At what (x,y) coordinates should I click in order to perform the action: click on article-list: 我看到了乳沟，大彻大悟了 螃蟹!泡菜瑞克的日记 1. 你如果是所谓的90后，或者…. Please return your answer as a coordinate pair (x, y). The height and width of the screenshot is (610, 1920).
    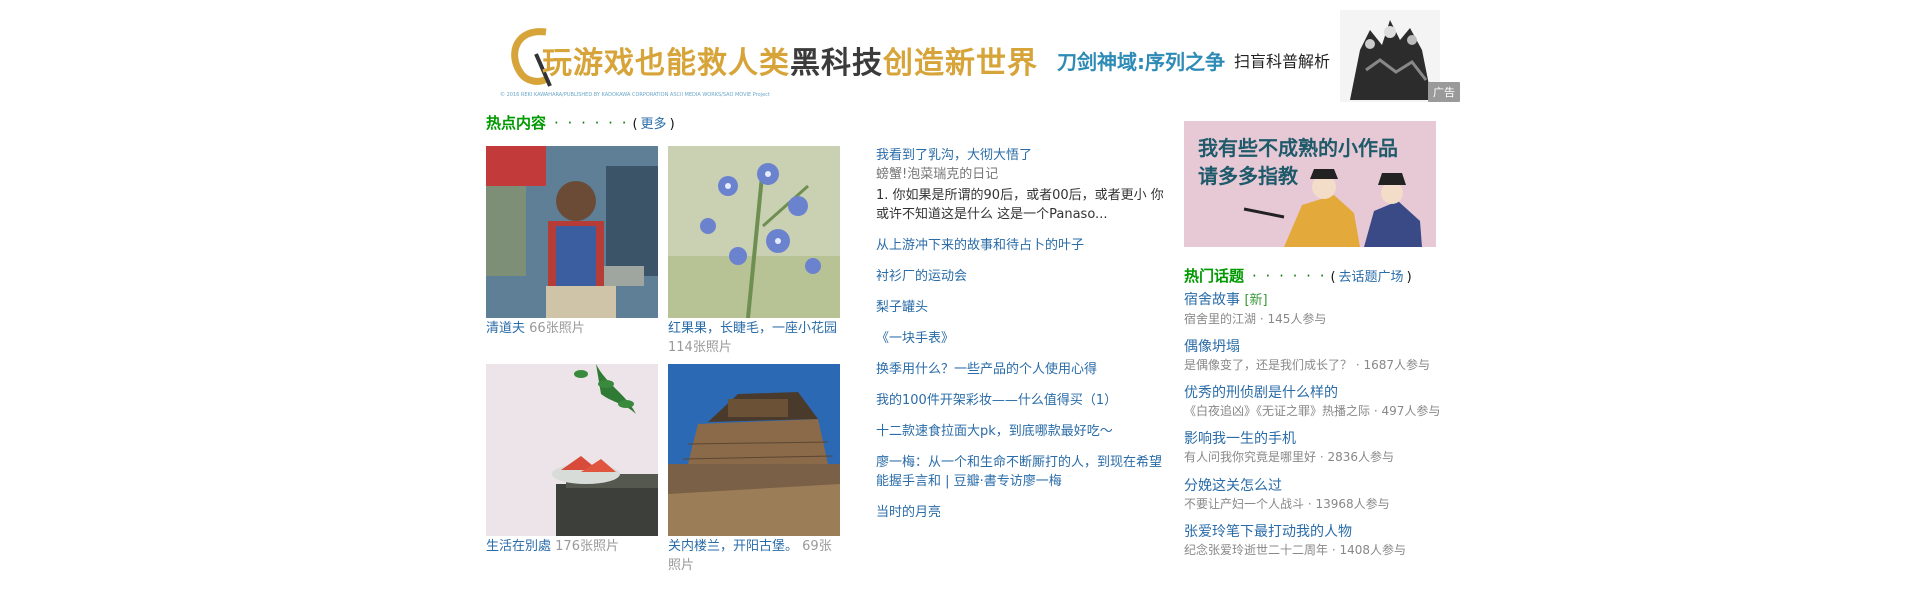
    Looking at the image, I should click on (1021, 334).